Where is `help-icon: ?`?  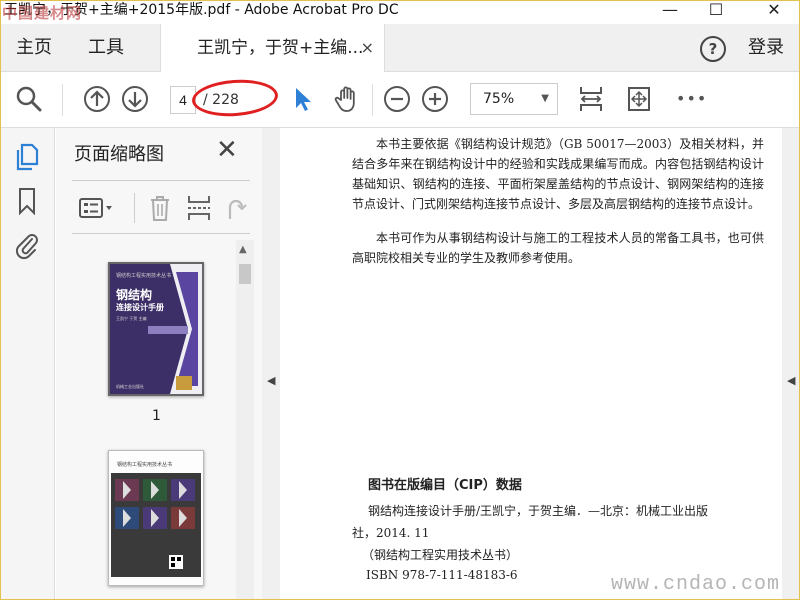 help-icon: ? is located at coordinates (713, 49).